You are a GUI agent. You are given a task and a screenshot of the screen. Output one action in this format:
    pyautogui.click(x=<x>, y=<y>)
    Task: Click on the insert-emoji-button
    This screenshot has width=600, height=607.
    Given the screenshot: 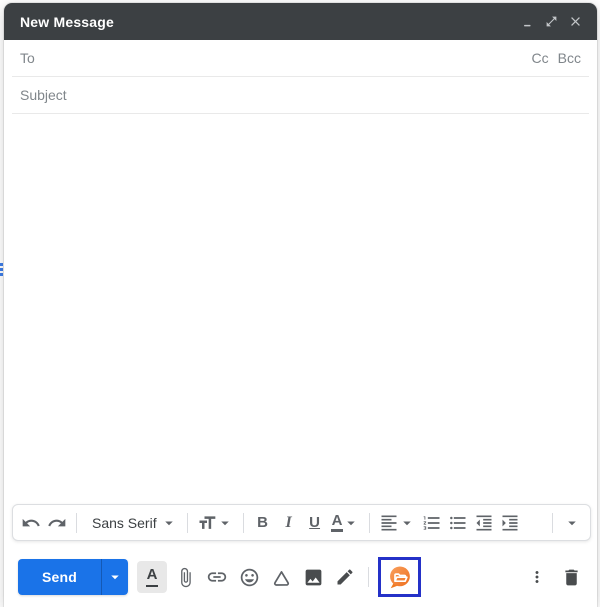 What is the action you would take?
    pyautogui.click(x=249, y=577)
    